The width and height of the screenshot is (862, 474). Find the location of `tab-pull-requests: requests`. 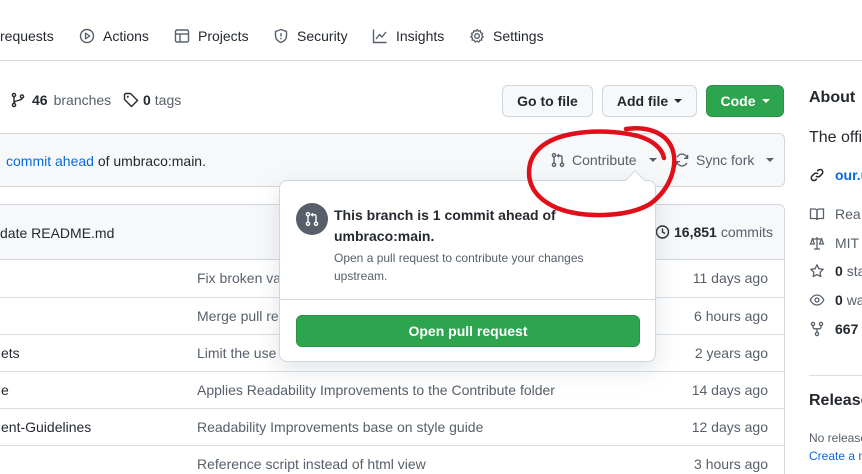

tab-pull-requests: requests is located at coordinates (27, 36).